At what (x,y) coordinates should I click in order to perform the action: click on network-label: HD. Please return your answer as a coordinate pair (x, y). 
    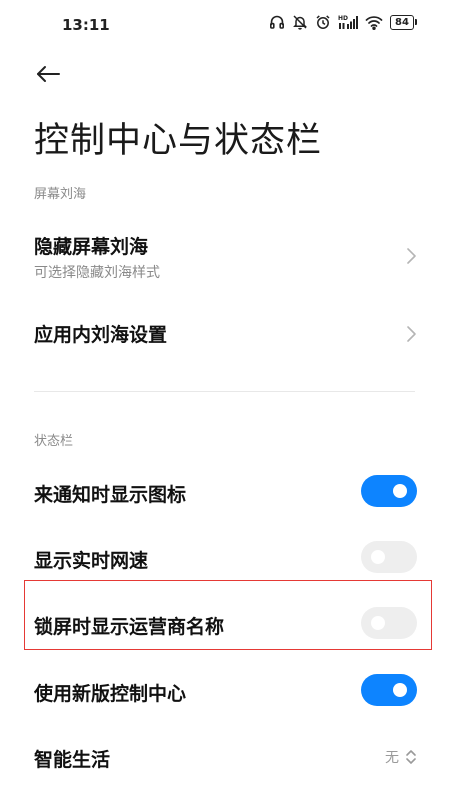
    Looking at the image, I should click on (343, 18).